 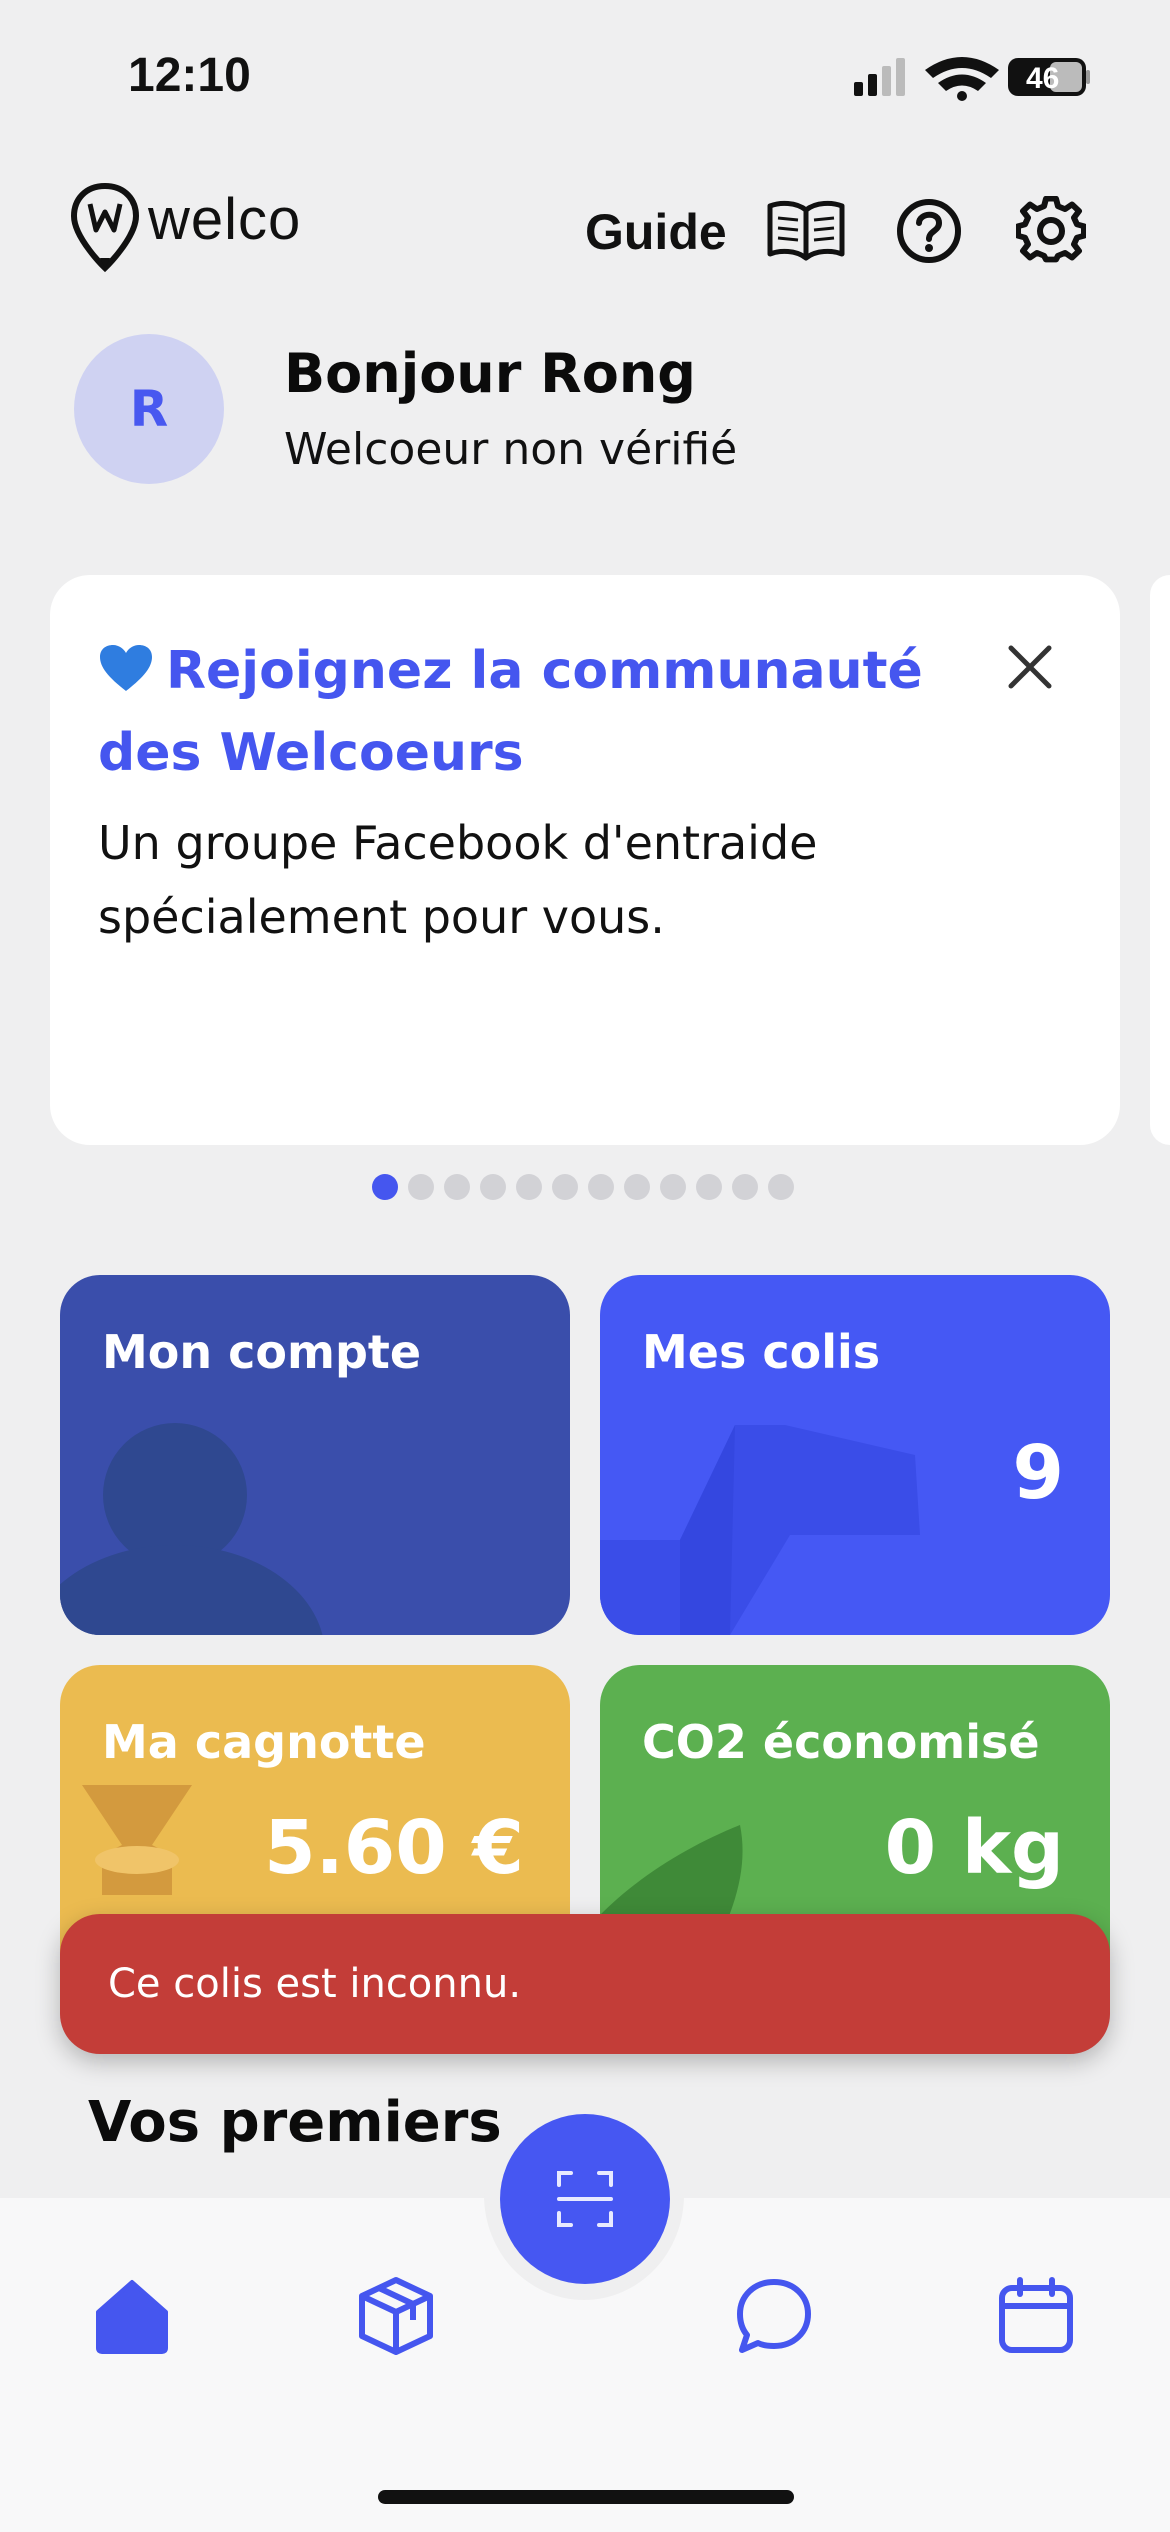 What do you see at coordinates (1036, 2316) in the screenshot?
I see `calendar-icon` at bounding box center [1036, 2316].